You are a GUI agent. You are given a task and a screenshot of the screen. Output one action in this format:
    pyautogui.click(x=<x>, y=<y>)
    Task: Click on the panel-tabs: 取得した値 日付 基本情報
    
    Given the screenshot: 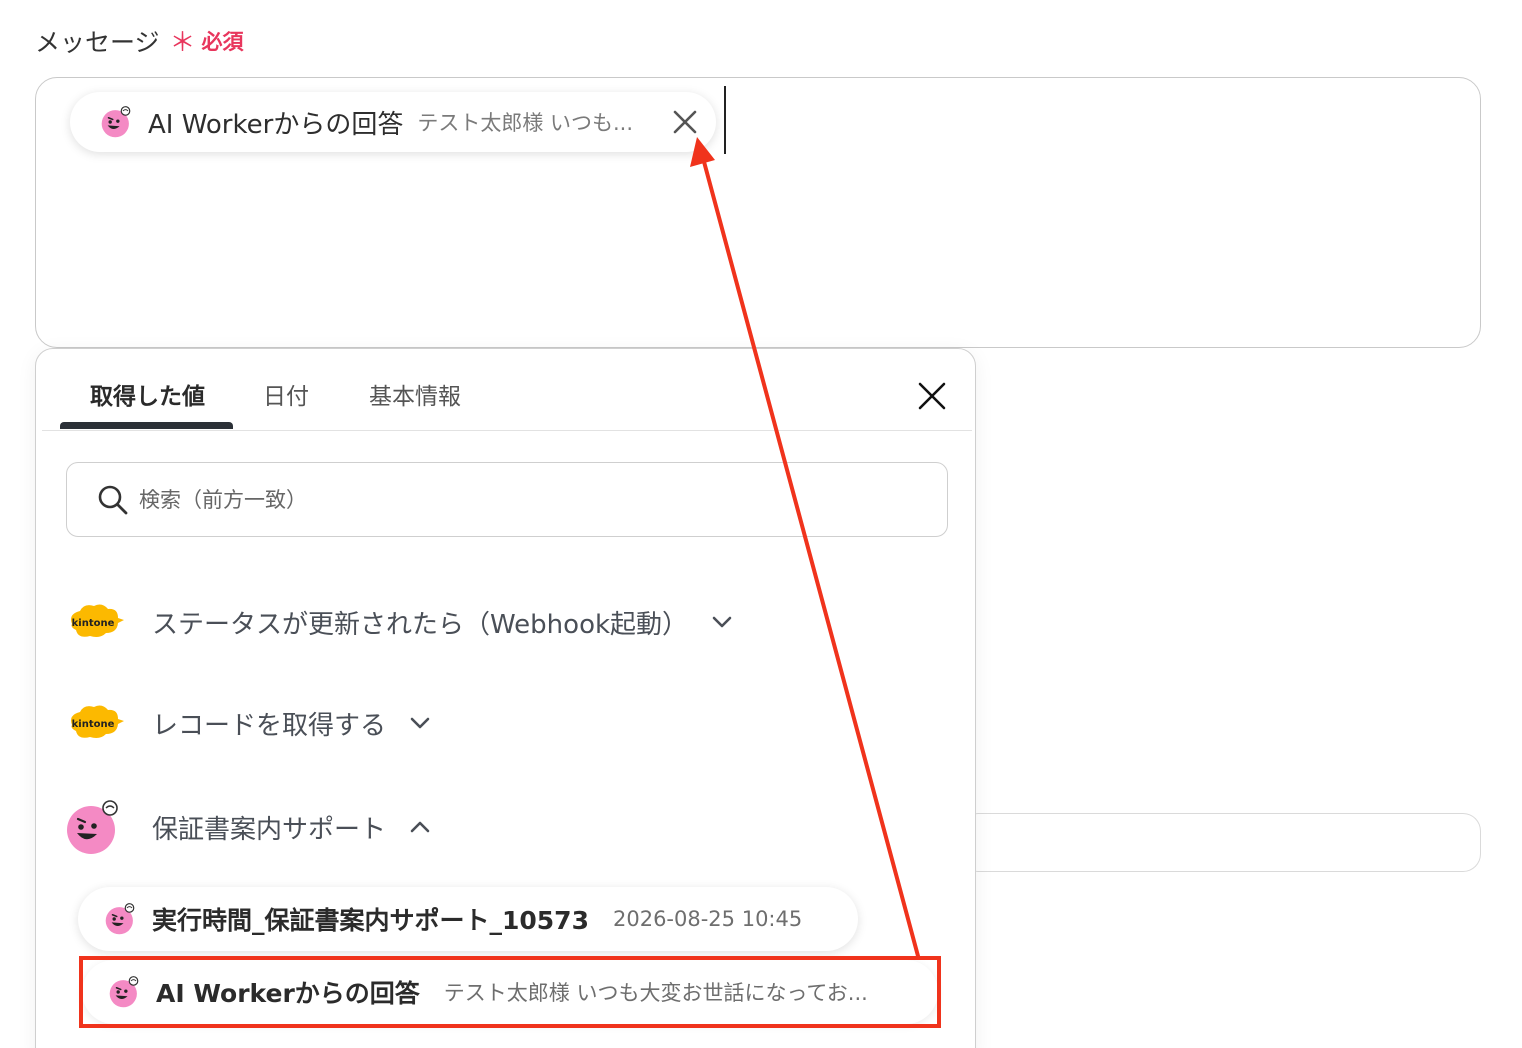 What is the action you would take?
    pyautogui.click(x=507, y=390)
    